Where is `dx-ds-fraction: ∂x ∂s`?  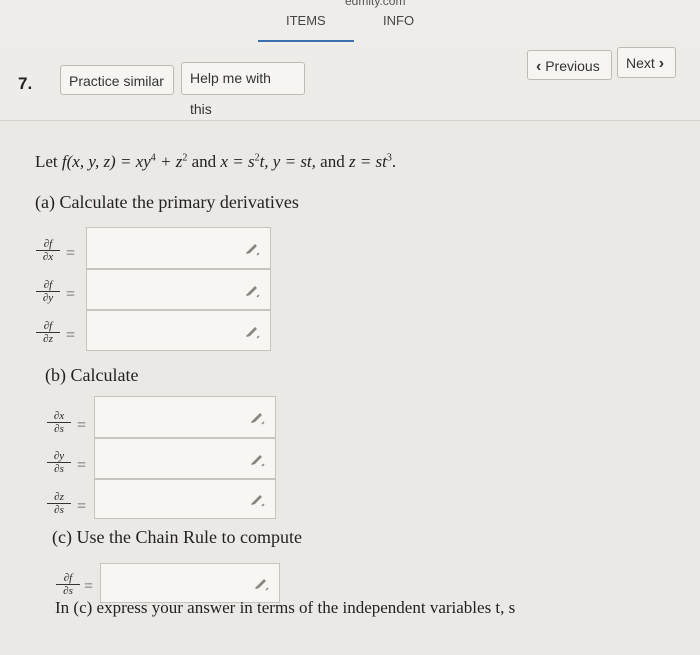
dx-ds-fraction: ∂x ∂s is located at coordinates (59, 422).